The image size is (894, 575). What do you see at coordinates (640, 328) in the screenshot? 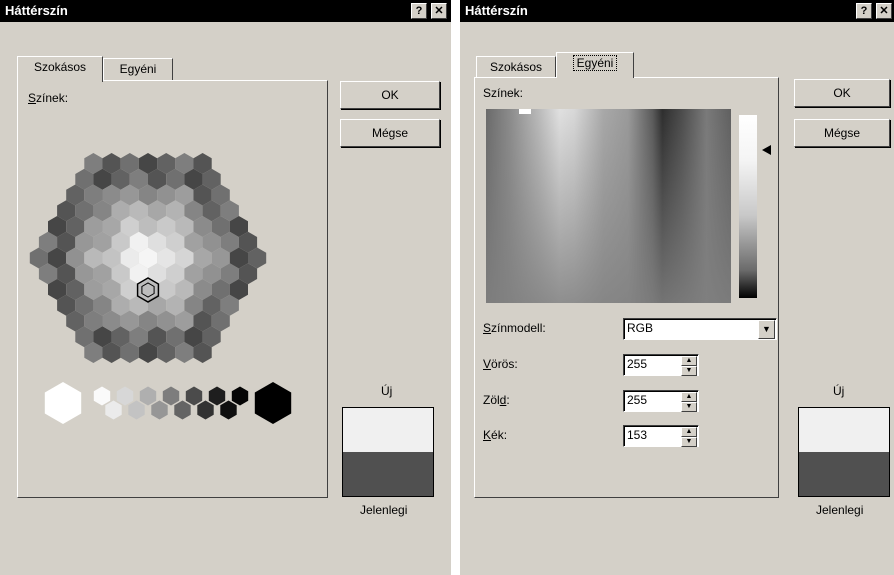
I see `color-model-value: RGB` at bounding box center [640, 328].